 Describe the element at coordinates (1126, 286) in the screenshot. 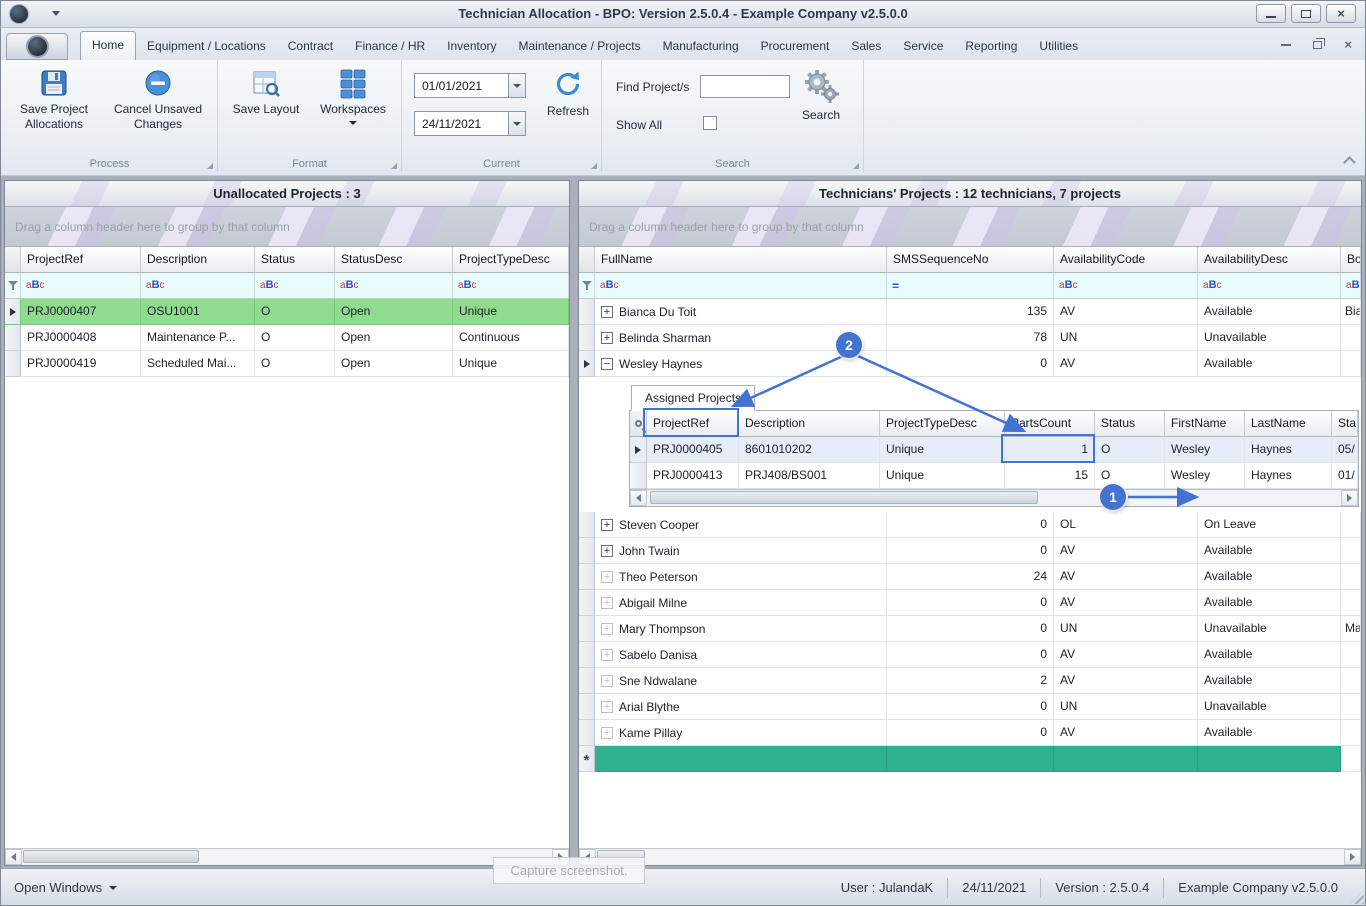

I see `right-filter-availabilitycode: aBc` at that location.